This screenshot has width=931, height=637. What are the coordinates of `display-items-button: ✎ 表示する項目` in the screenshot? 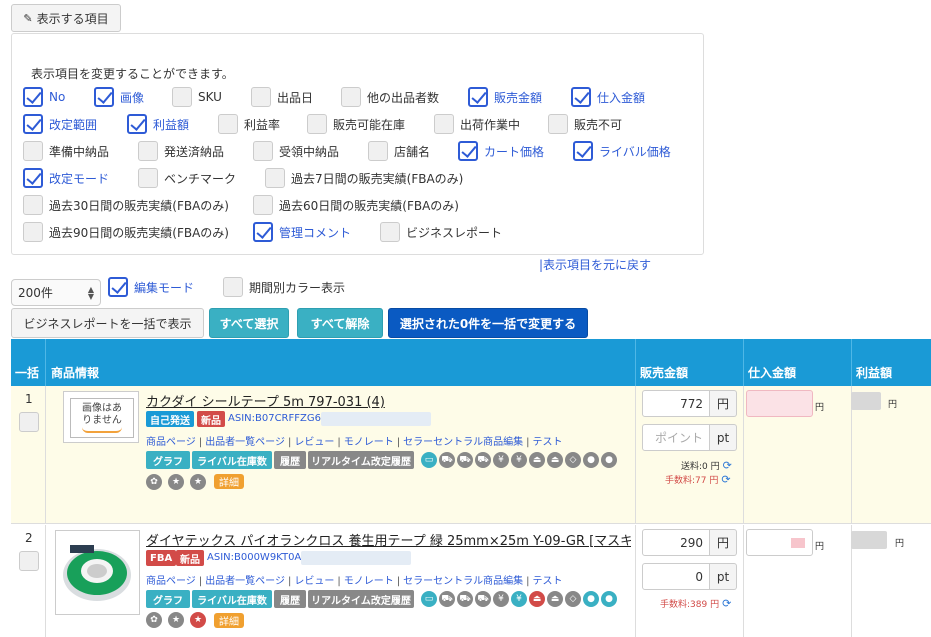 It's located at (66, 18).